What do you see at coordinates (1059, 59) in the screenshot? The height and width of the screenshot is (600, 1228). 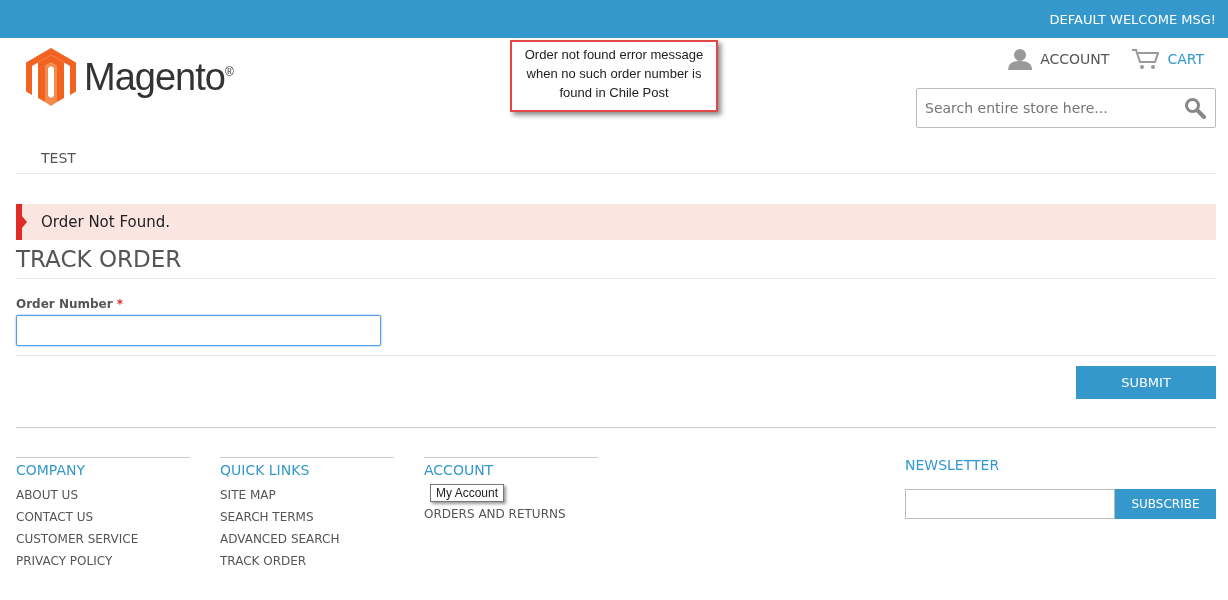 I see `account-link: ACCOUNT` at bounding box center [1059, 59].